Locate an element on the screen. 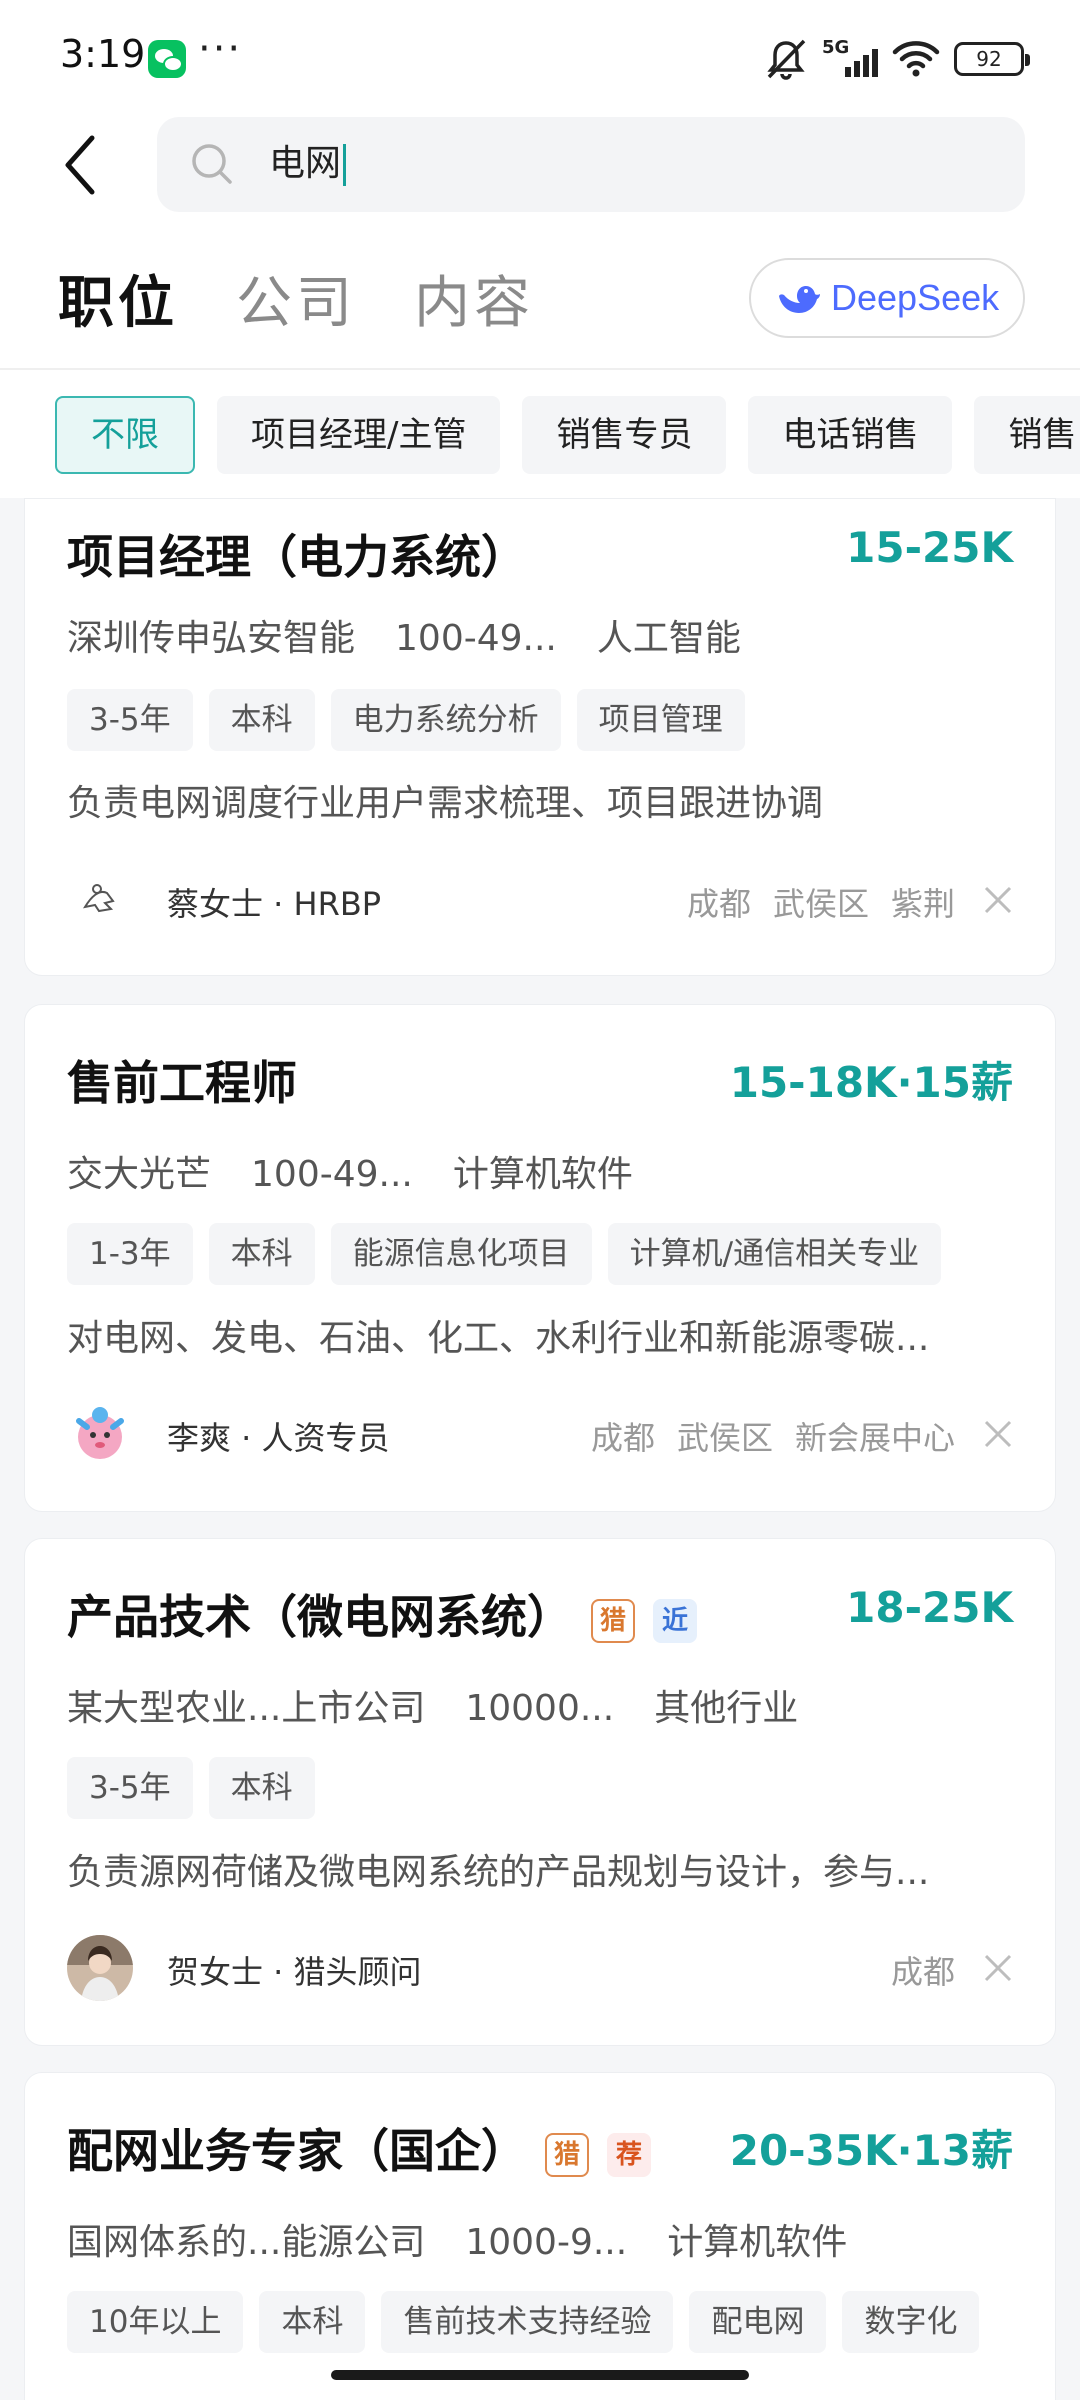 Image resolution: width=1080 pixels, height=2400 pixels. company-name: 国网体系的...能源公司 is located at coordinates (246, 2242).